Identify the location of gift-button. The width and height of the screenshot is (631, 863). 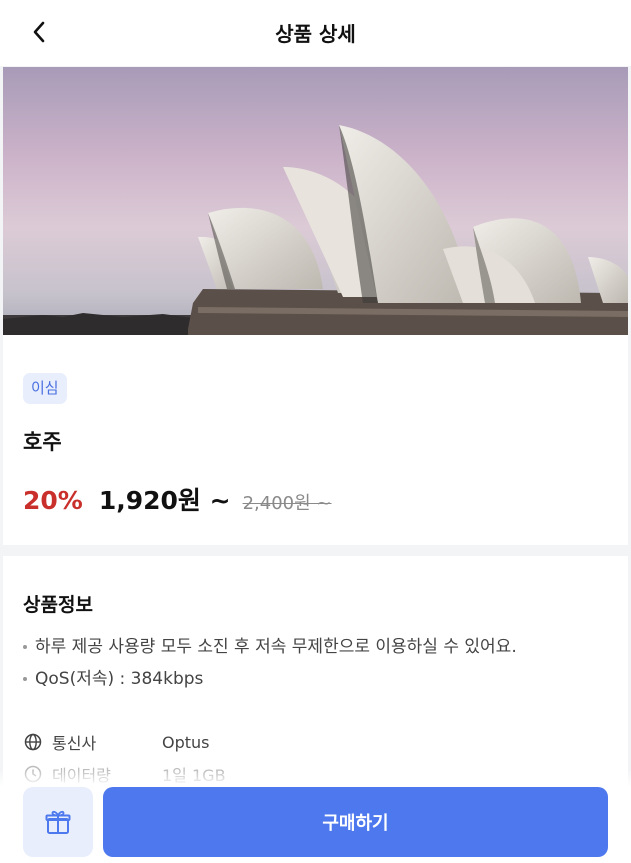
(58, 822).